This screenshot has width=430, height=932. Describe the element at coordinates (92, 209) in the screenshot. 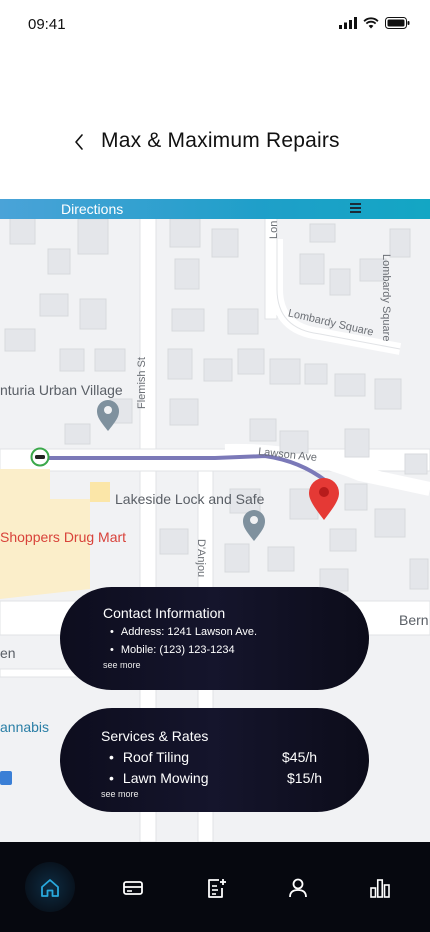

I see `directions-label: Directions` at that location.